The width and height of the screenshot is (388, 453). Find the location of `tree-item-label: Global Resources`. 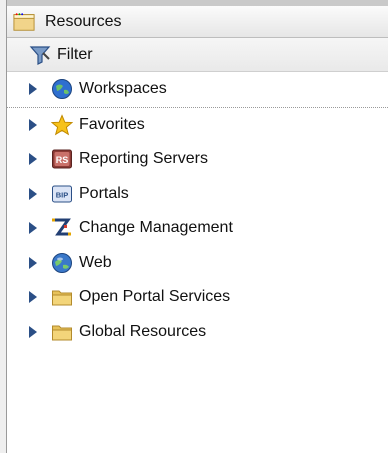

tree-item-label: Global Resources is located at coordinates (143, 331).